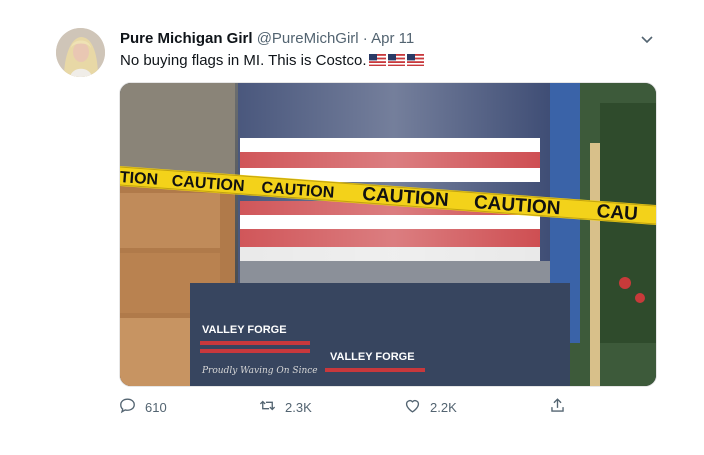 The height and width of the screenshot is (455, 704). I want to click on share-icon, so click(557, 407).